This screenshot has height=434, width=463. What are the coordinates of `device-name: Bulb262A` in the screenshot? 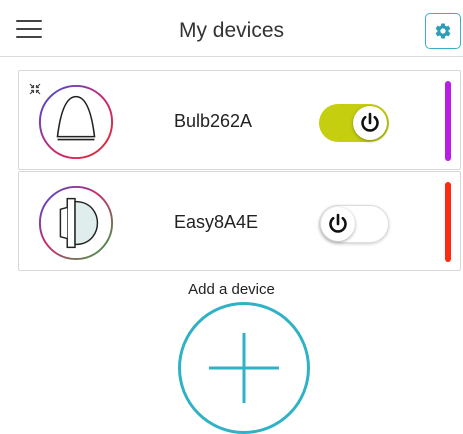 It's located at (213, 121).